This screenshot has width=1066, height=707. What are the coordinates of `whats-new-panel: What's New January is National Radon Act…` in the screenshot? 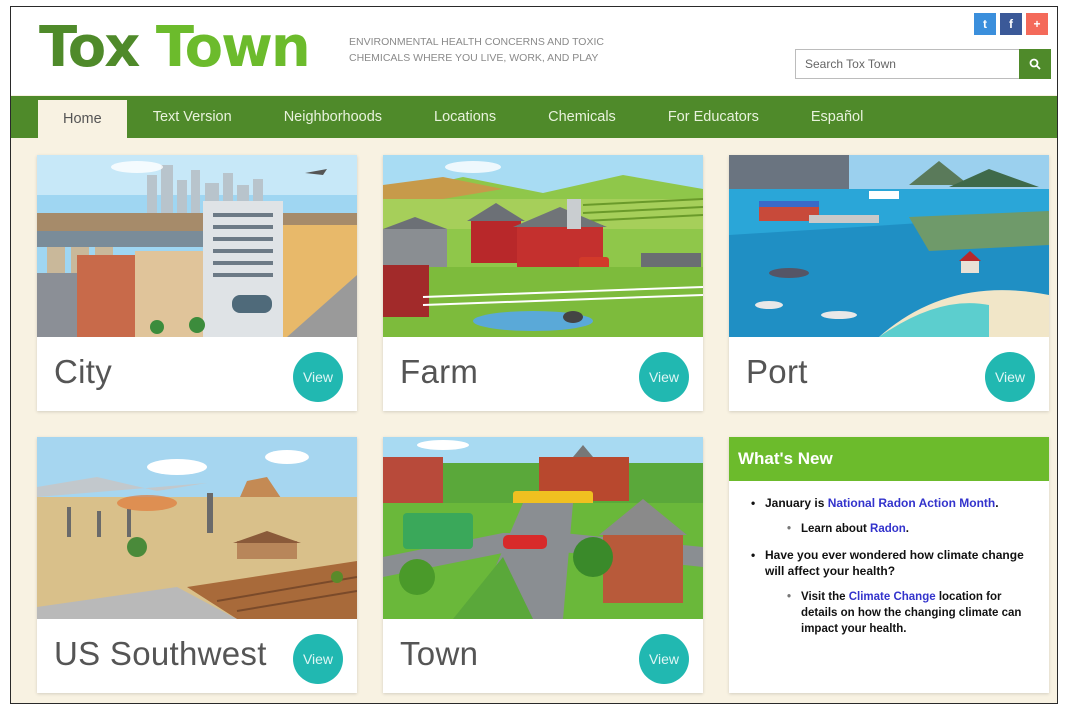 It's located at (889, 565).